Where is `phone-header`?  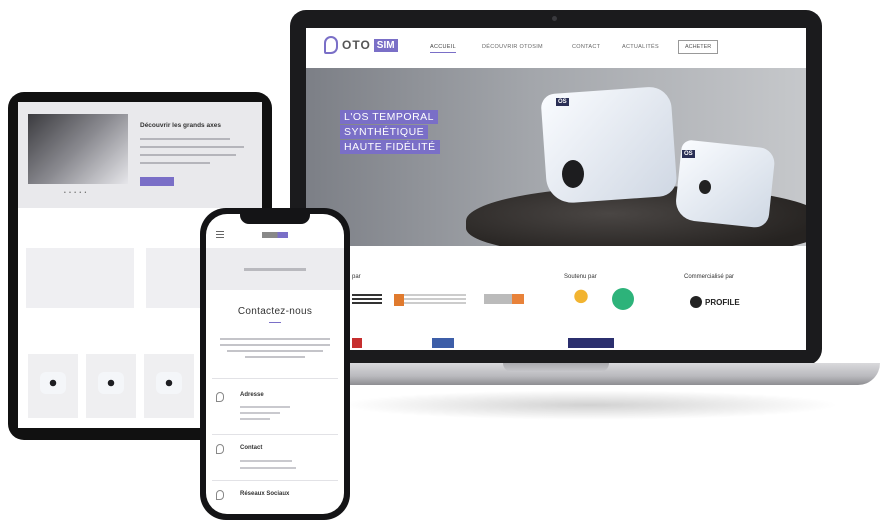
phone-header is located at coordinates (275, 236).